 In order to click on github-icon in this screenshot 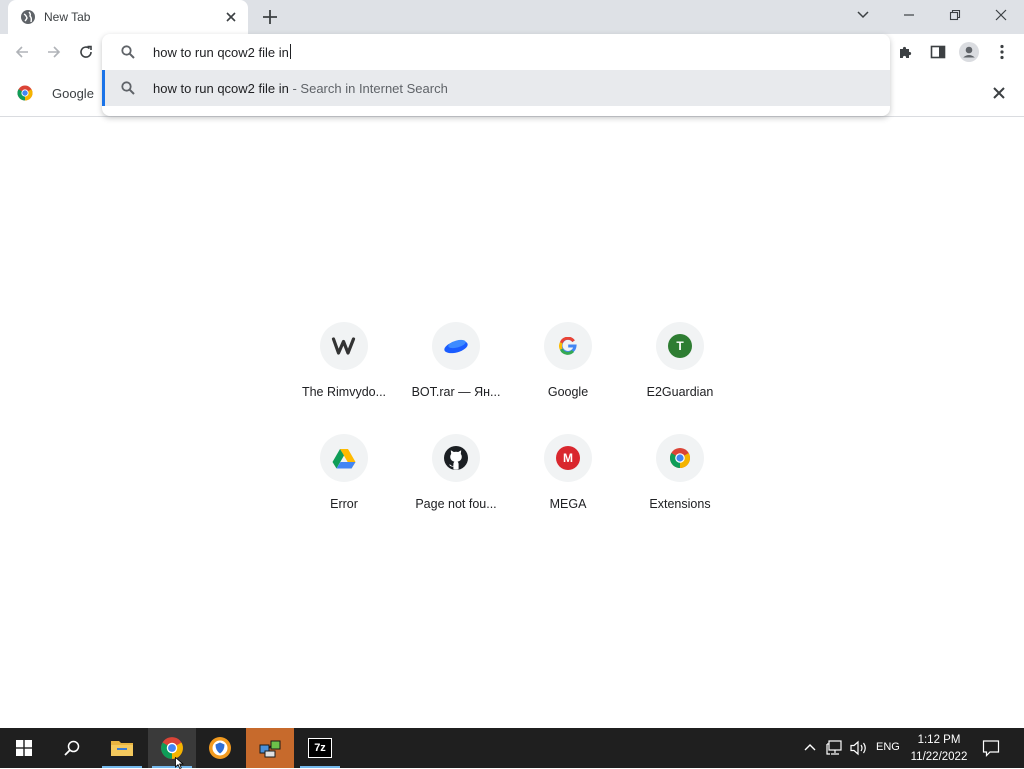, I will do `click(456, 458)`.